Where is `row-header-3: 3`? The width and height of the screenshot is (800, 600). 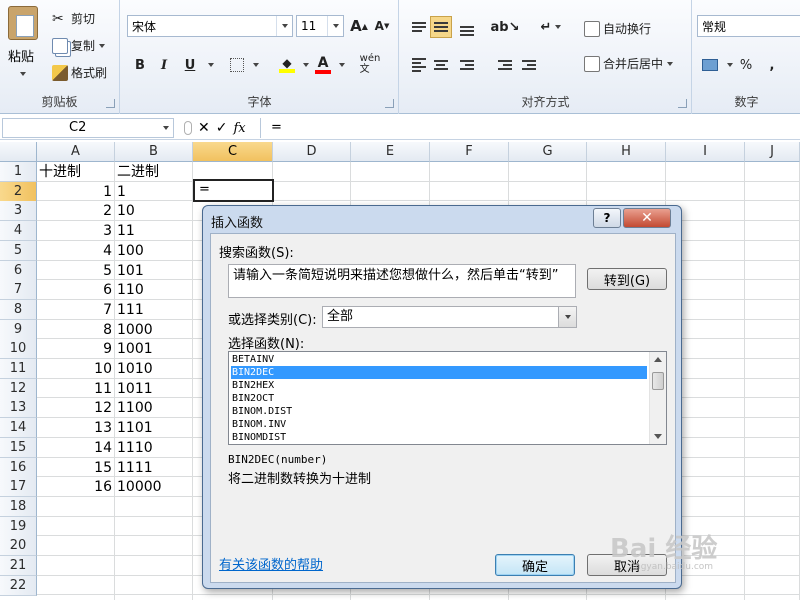 row-header-3: 3 is located at coordinates (18, 211).